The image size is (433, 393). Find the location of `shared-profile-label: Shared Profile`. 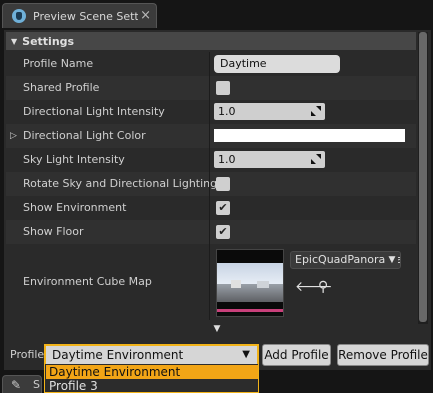

shared-profile-label: Shared Profile is located at coordinates (61, 87).